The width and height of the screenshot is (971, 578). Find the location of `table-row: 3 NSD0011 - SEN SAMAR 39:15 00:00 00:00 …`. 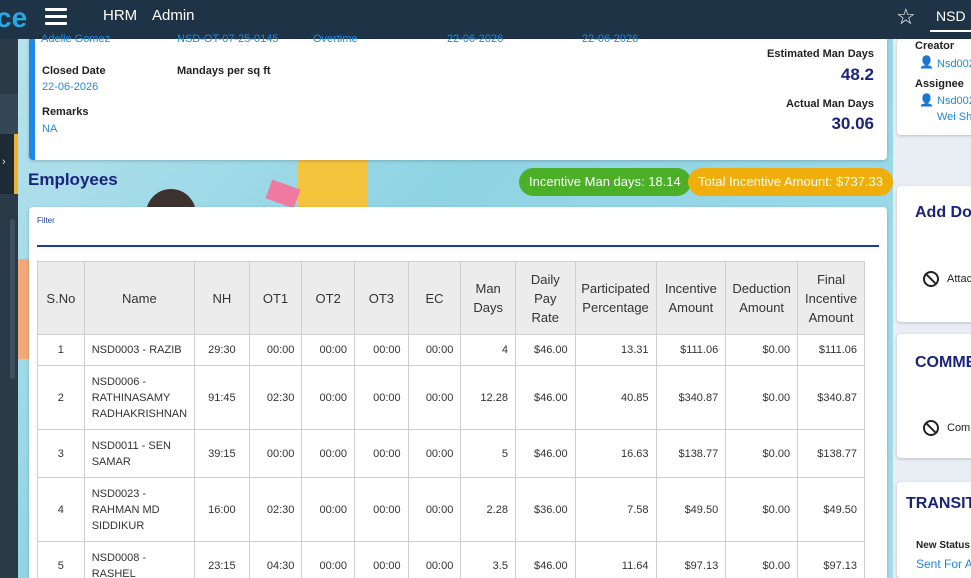

table-row: 3 NSD0011 - SEN SAMAR 39:15 00:00 00:00 … is located at coordinates (451, 453).